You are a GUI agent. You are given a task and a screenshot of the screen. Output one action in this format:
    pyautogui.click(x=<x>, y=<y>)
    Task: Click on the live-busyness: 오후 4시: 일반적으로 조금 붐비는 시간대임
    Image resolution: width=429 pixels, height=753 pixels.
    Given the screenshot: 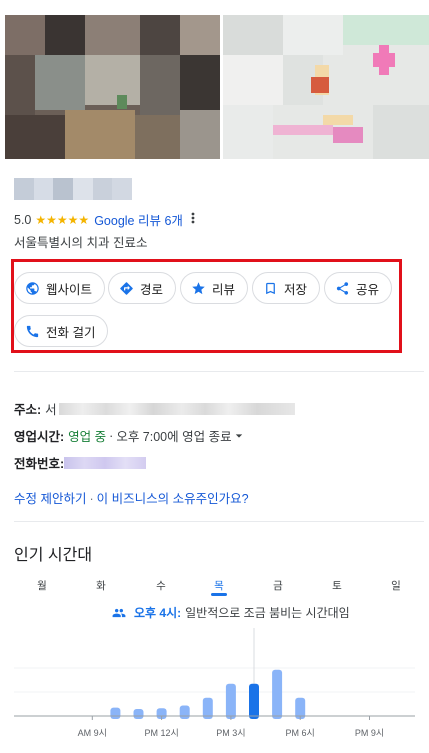 What is the action you would take?
    pyautogui.click(x=231, y=612)
    